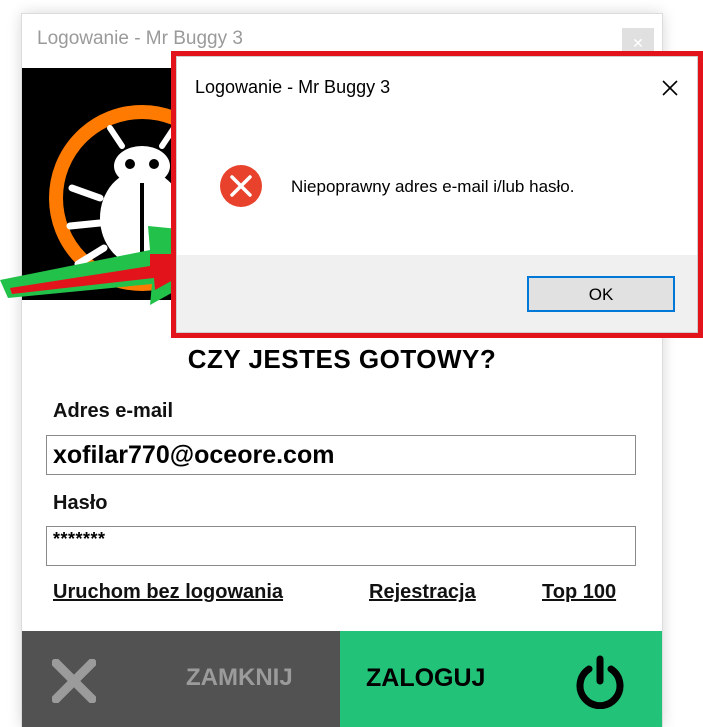  I want to click on top100-link: Top 100, so click(579, 592).